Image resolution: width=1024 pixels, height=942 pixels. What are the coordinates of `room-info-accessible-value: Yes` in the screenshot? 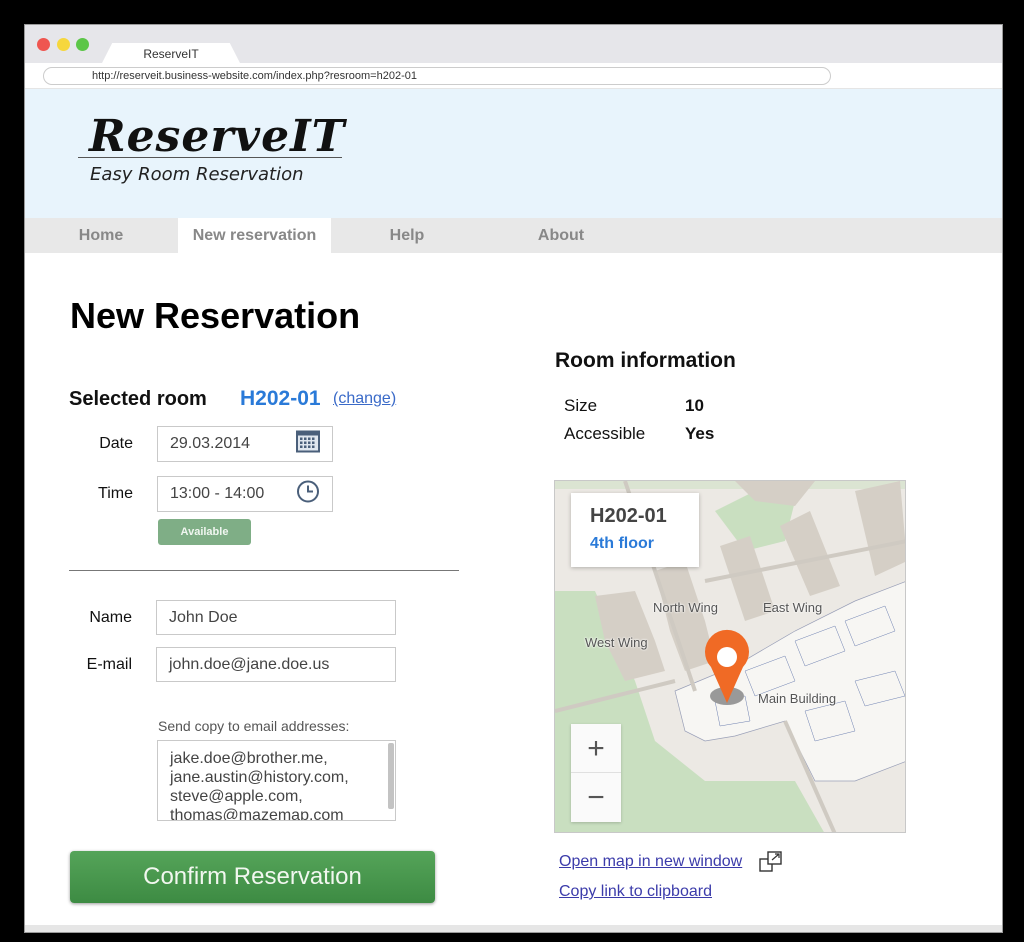 It's located at (700, 433).